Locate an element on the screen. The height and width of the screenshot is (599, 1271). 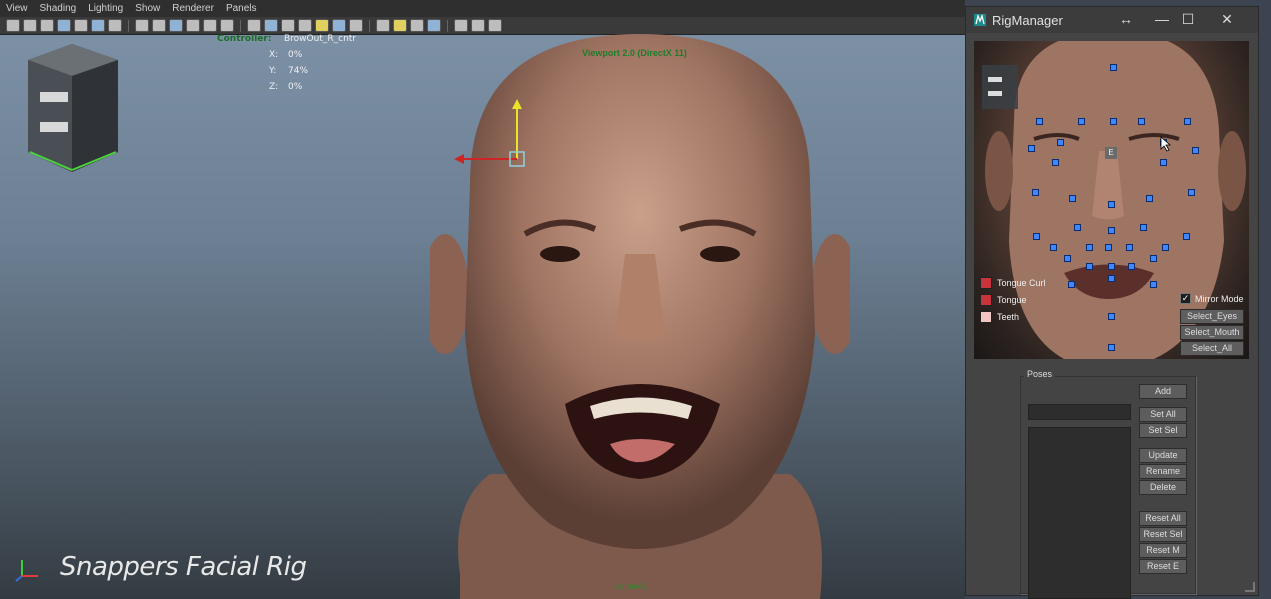
tongue-swatch is located at coordinates (986, 300).